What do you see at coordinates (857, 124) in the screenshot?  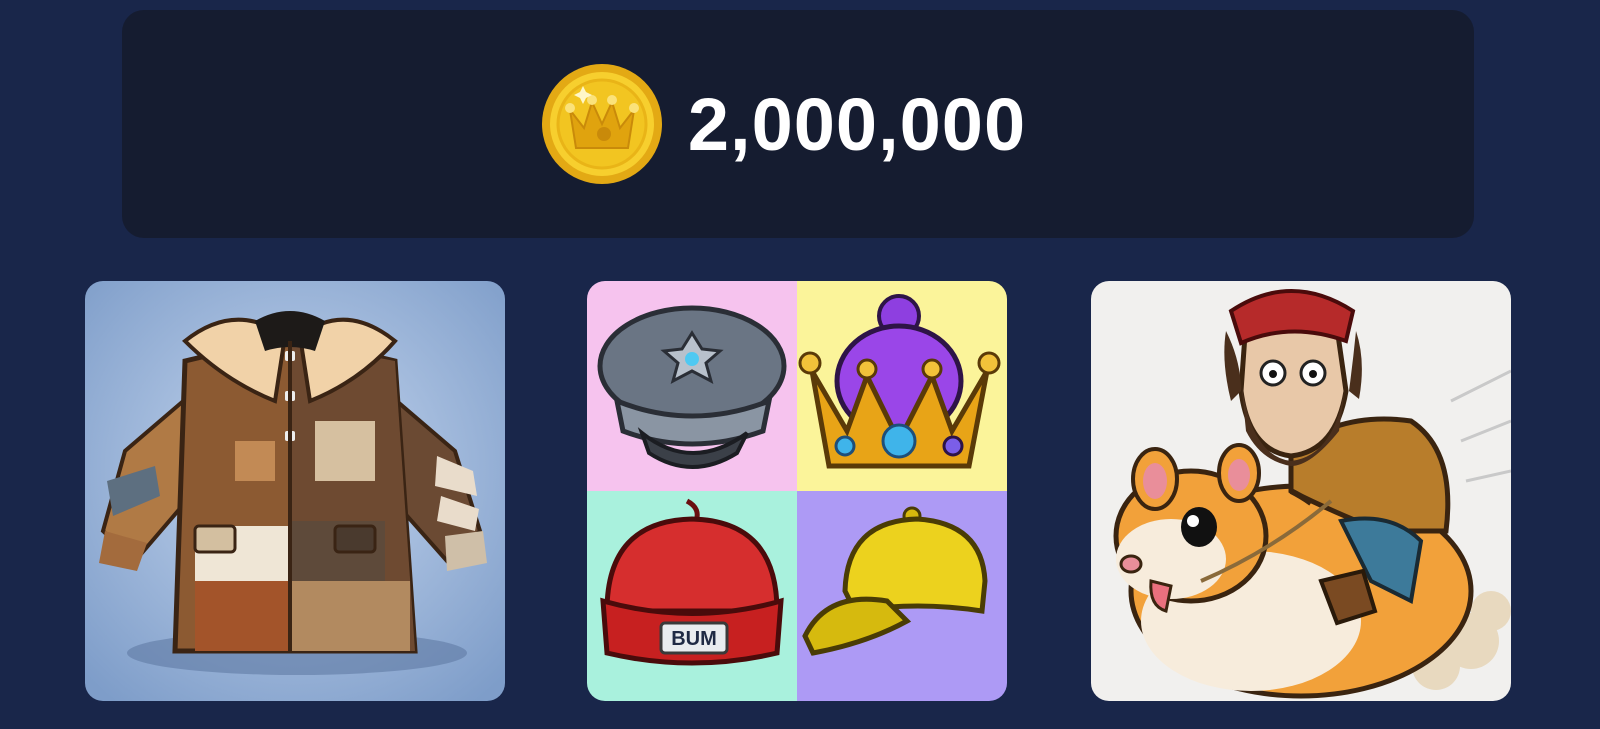 I see `balance-amount: 2,000,000` at bounding box center [857, 124].